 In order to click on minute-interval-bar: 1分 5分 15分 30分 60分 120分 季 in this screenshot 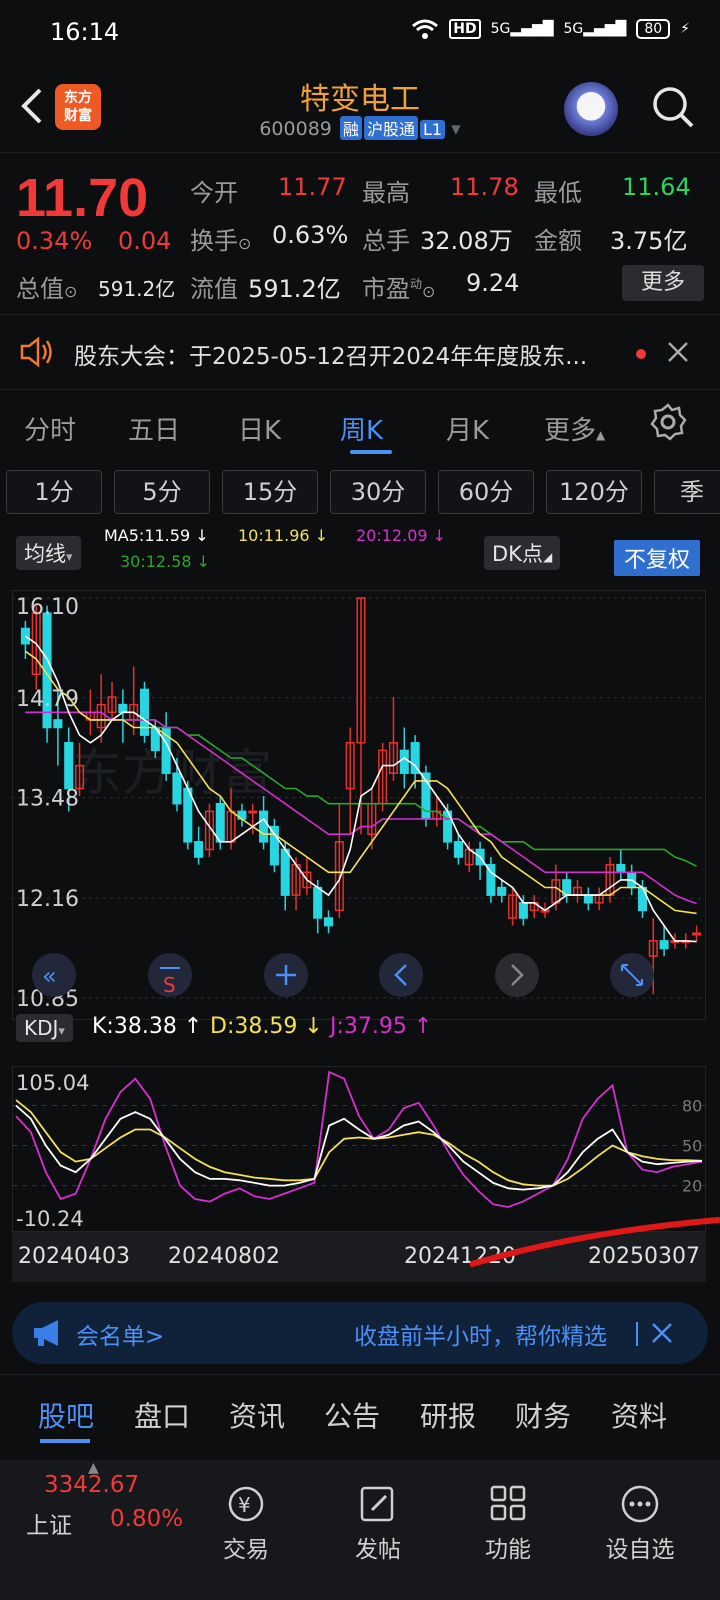, I will do `click(360, 495)`.